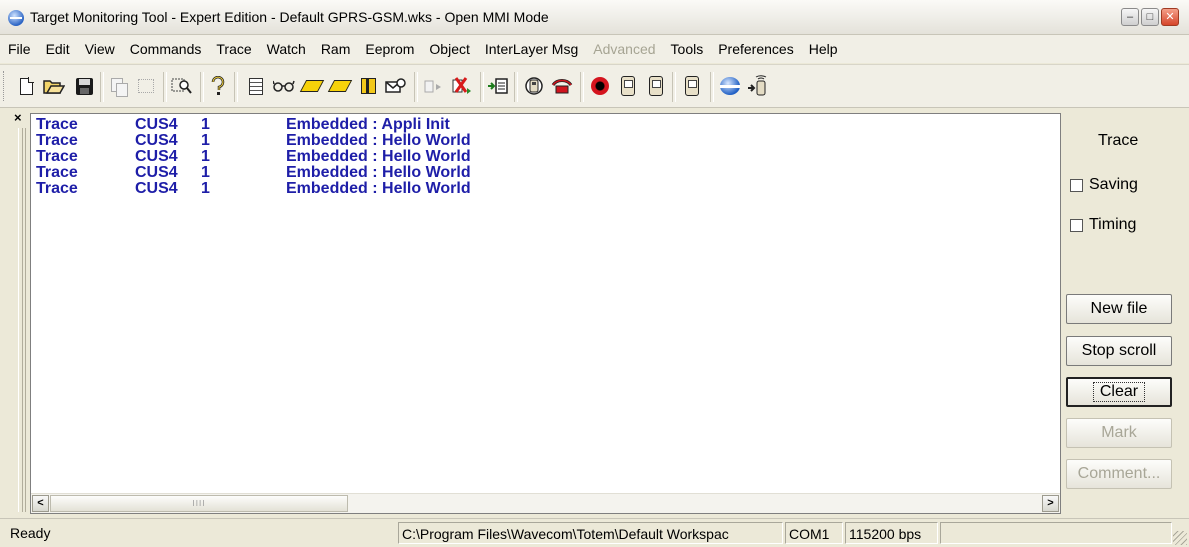  What do you see at coordinates (624, 49) in the screenshot?
I see `menu-advanced: Advanced` at bounding box center [624, 49].